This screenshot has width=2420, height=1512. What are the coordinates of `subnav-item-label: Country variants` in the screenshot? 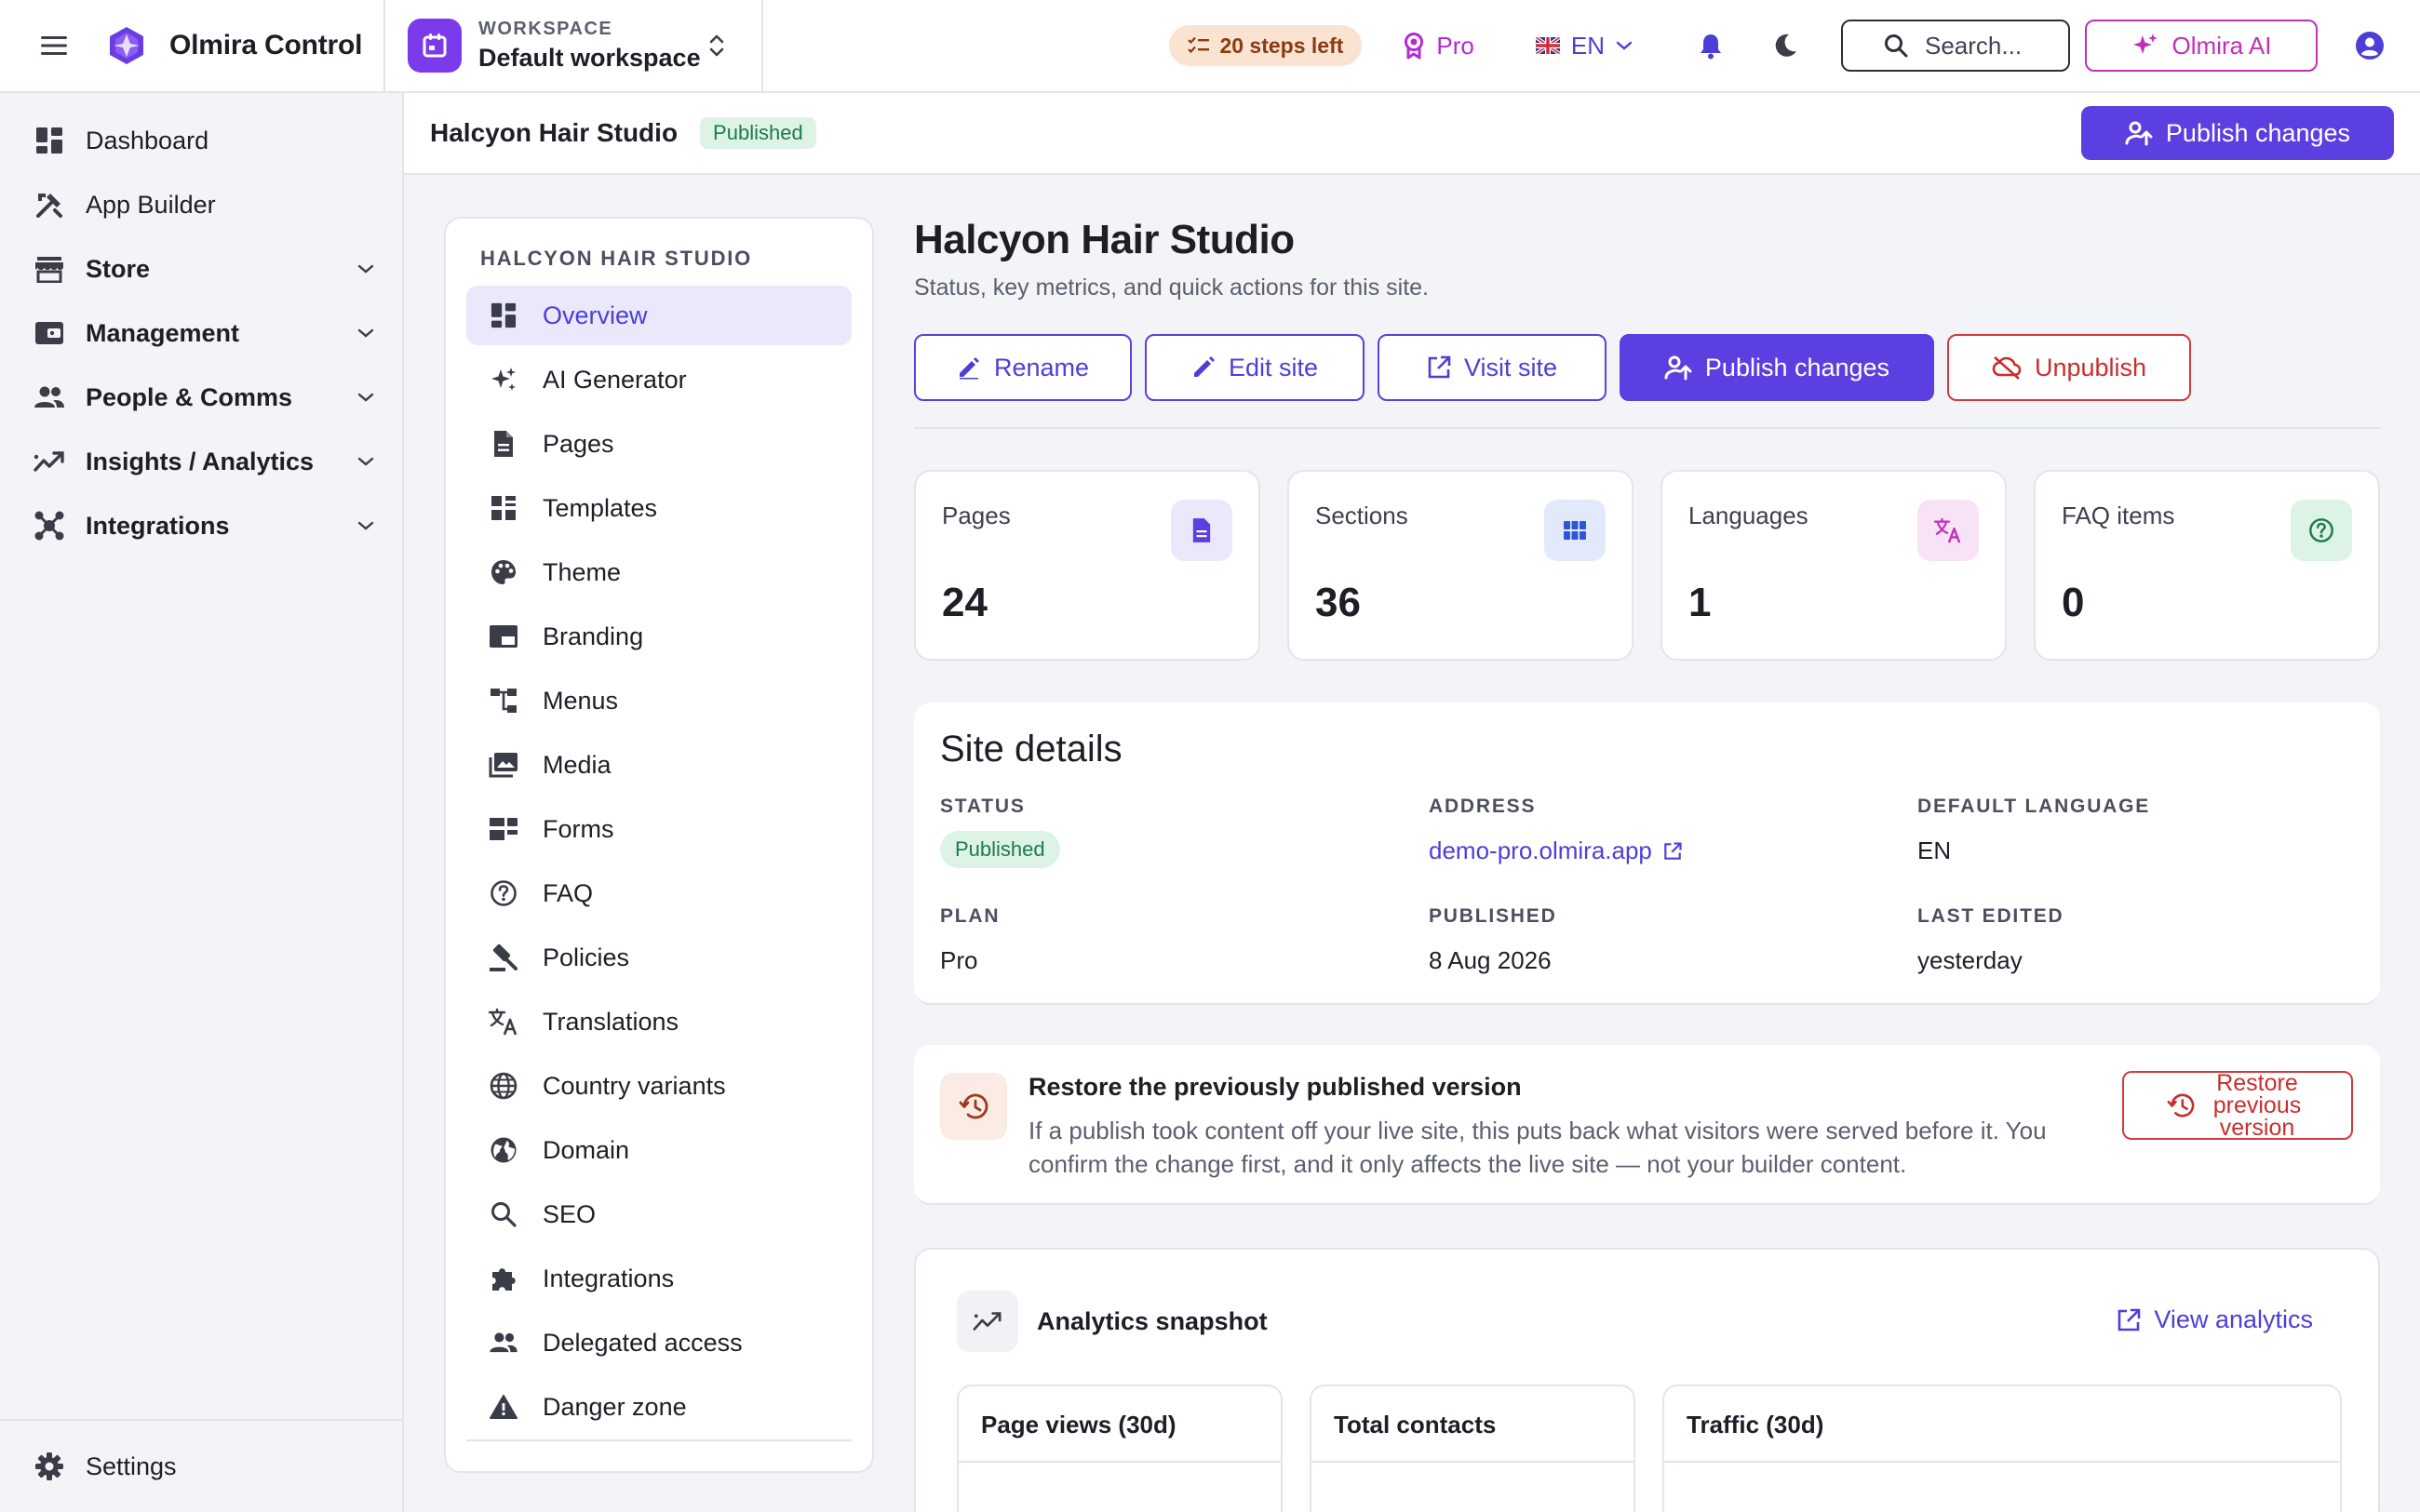 It's located at (634, 1085).